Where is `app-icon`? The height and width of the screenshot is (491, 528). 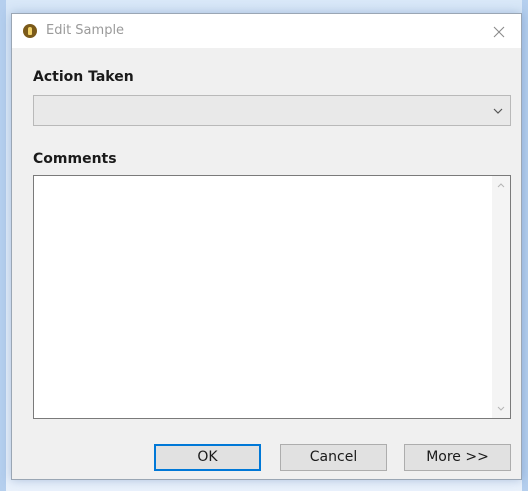 app-icon is located at coordinates (30, 31).